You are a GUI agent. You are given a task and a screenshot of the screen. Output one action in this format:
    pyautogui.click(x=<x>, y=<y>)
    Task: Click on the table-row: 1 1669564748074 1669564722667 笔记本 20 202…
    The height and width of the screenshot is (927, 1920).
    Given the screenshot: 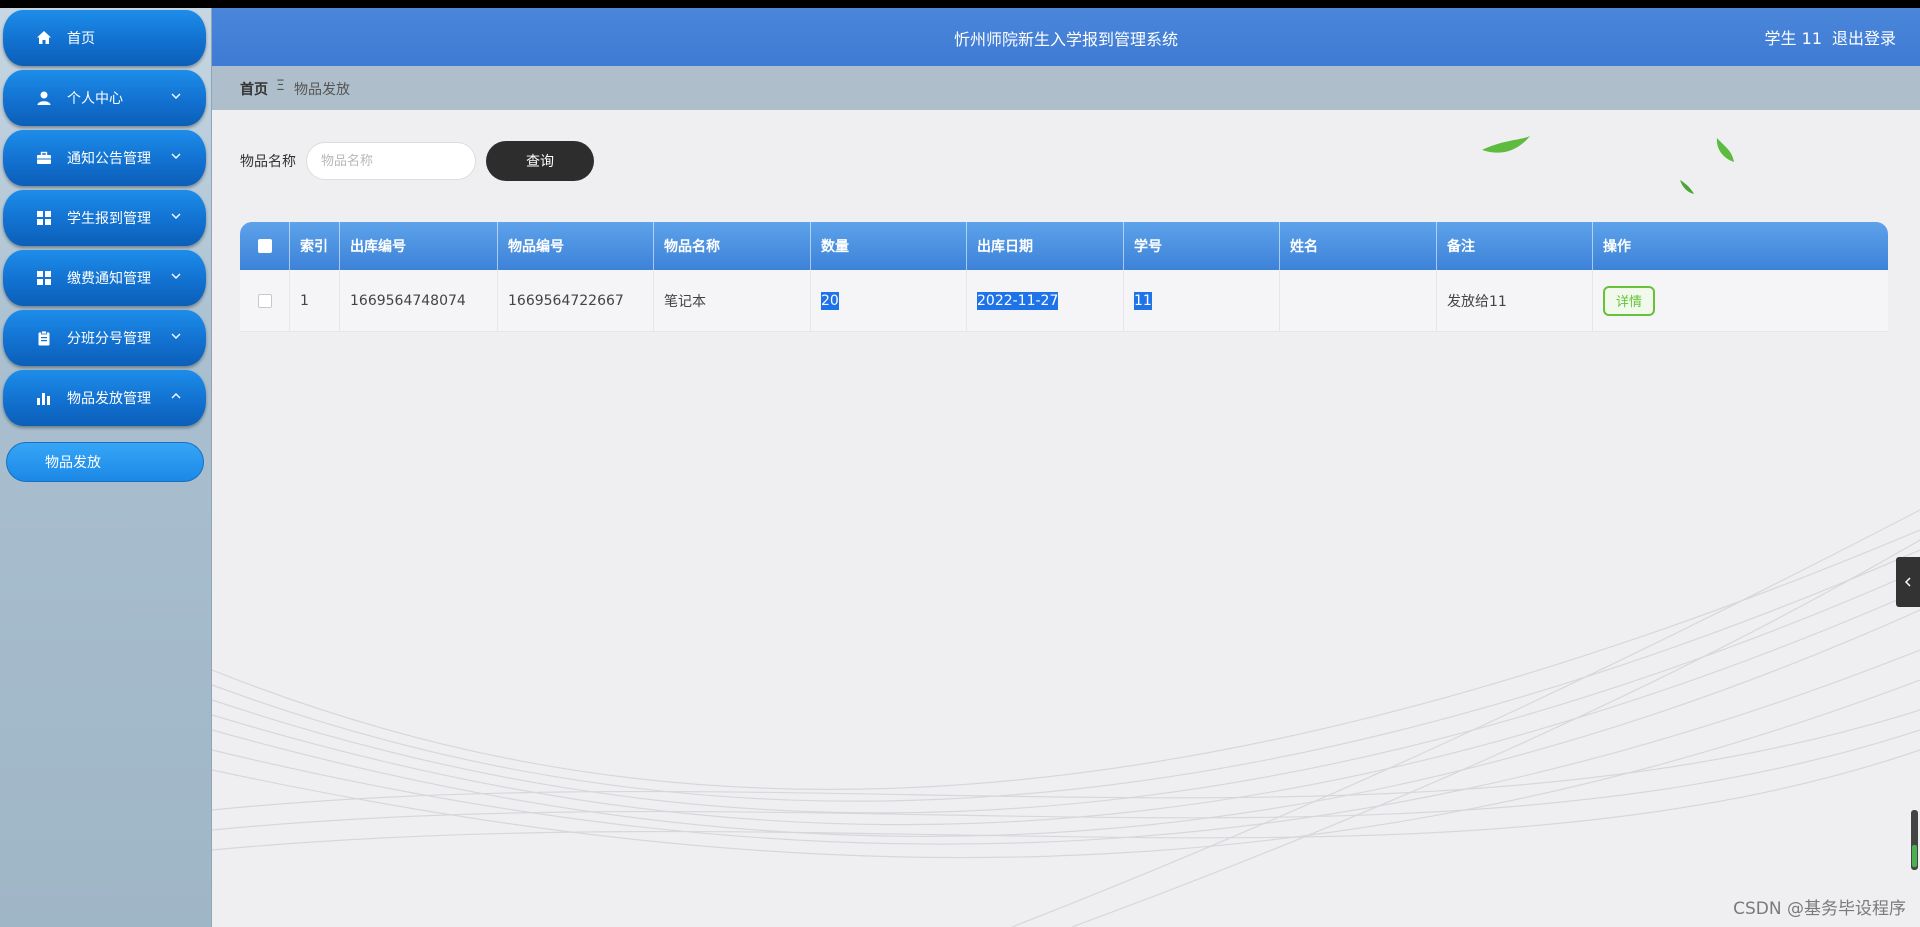 What is the action you would take?
    pyautogui.click(x=1064, y=301)
    